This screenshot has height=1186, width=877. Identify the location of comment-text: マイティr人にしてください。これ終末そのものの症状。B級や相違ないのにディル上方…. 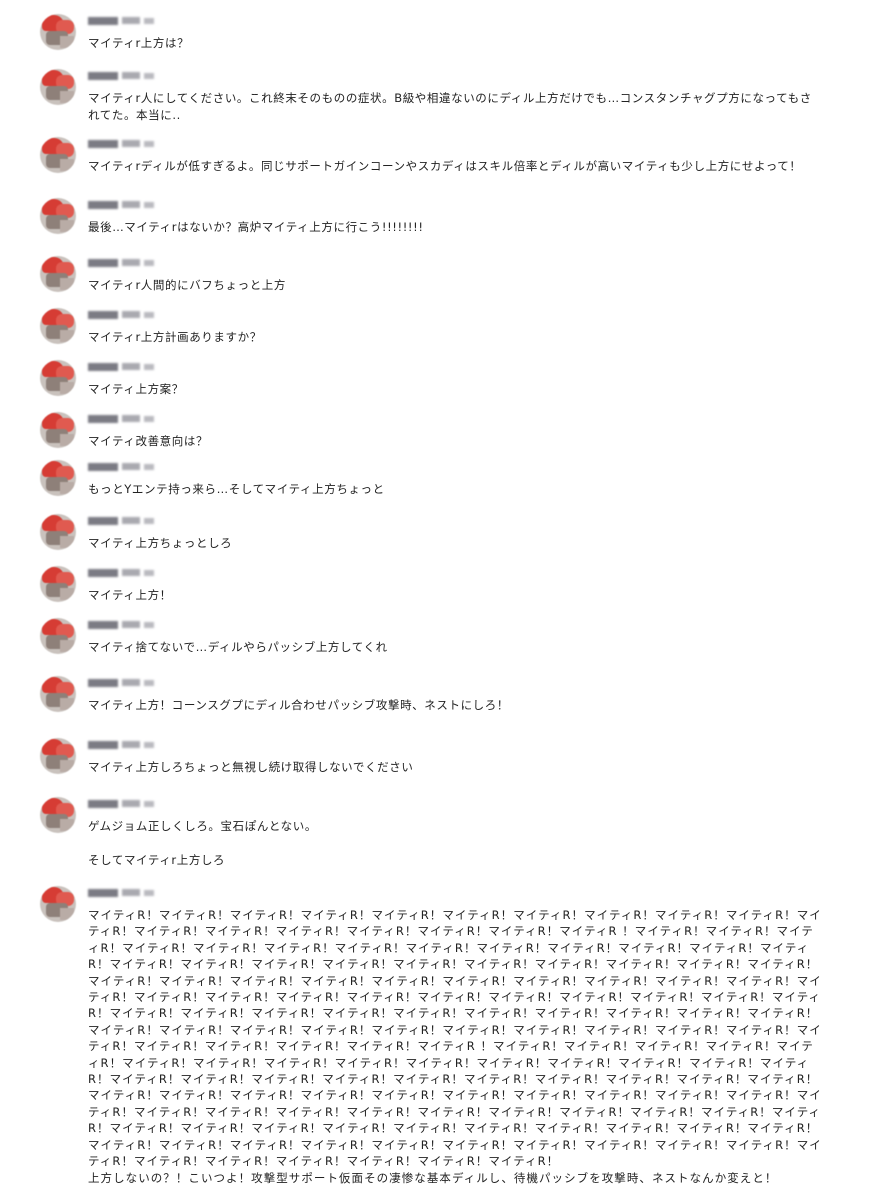
(450, 106).